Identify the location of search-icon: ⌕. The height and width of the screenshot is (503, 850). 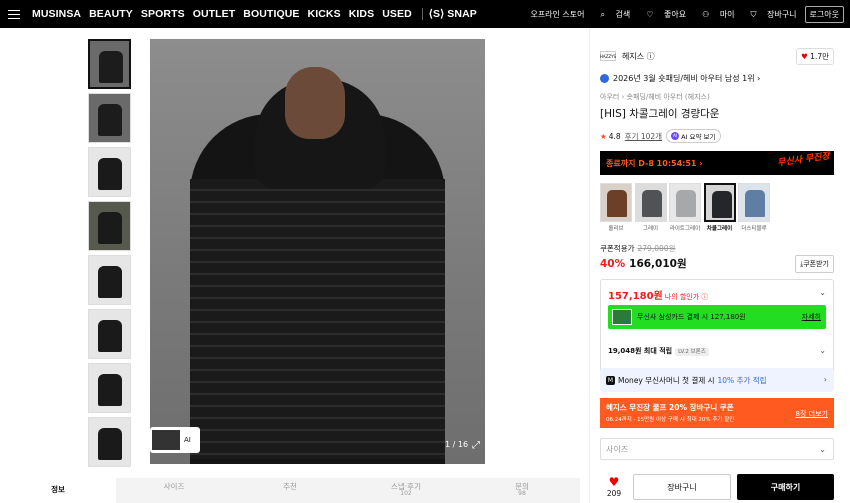
(602, 14).